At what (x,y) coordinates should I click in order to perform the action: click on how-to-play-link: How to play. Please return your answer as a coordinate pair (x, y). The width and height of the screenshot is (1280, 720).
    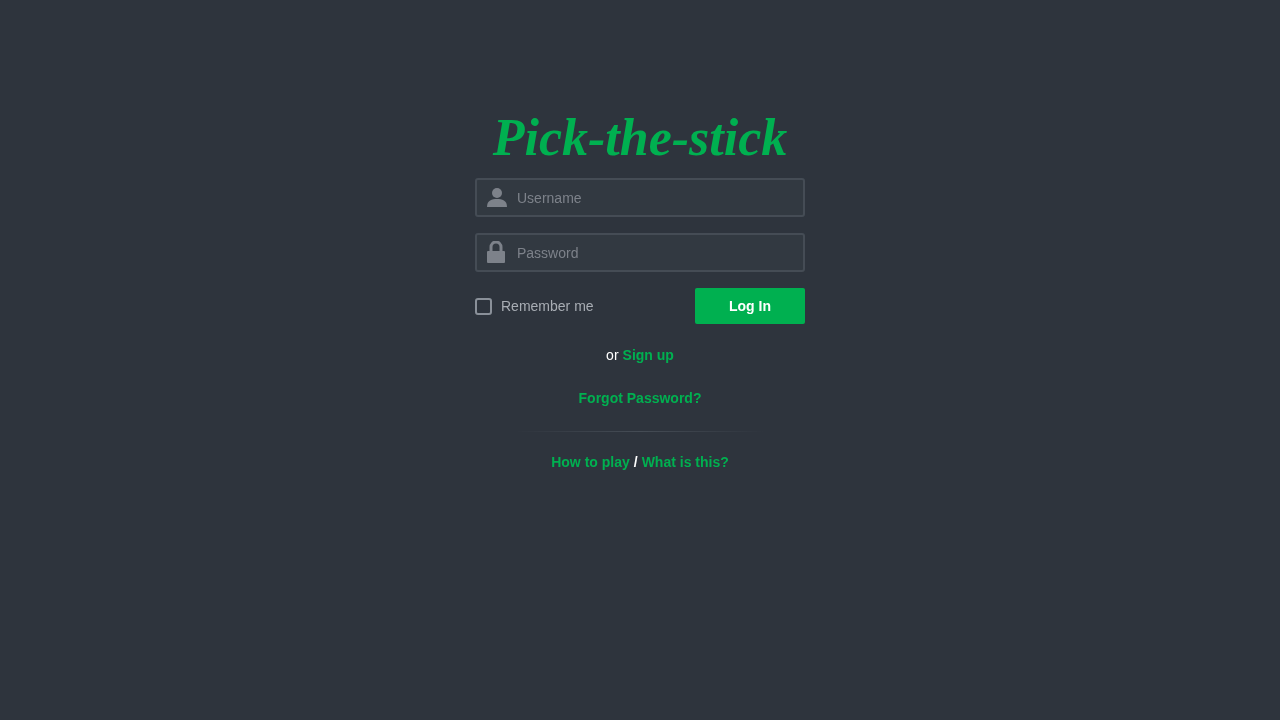
    Looking at the image, I should click on (590, 462).